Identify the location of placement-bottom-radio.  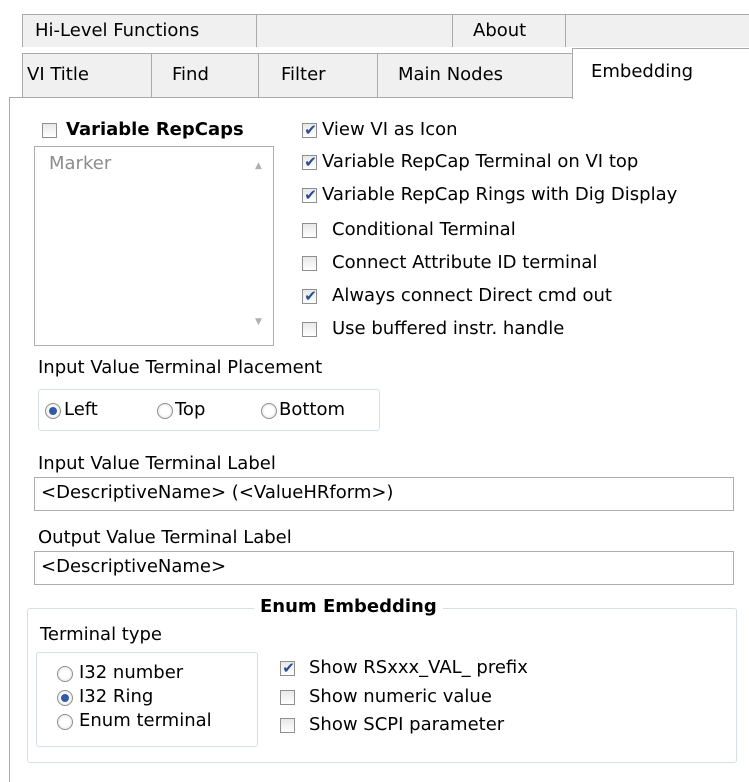
(269, 411).